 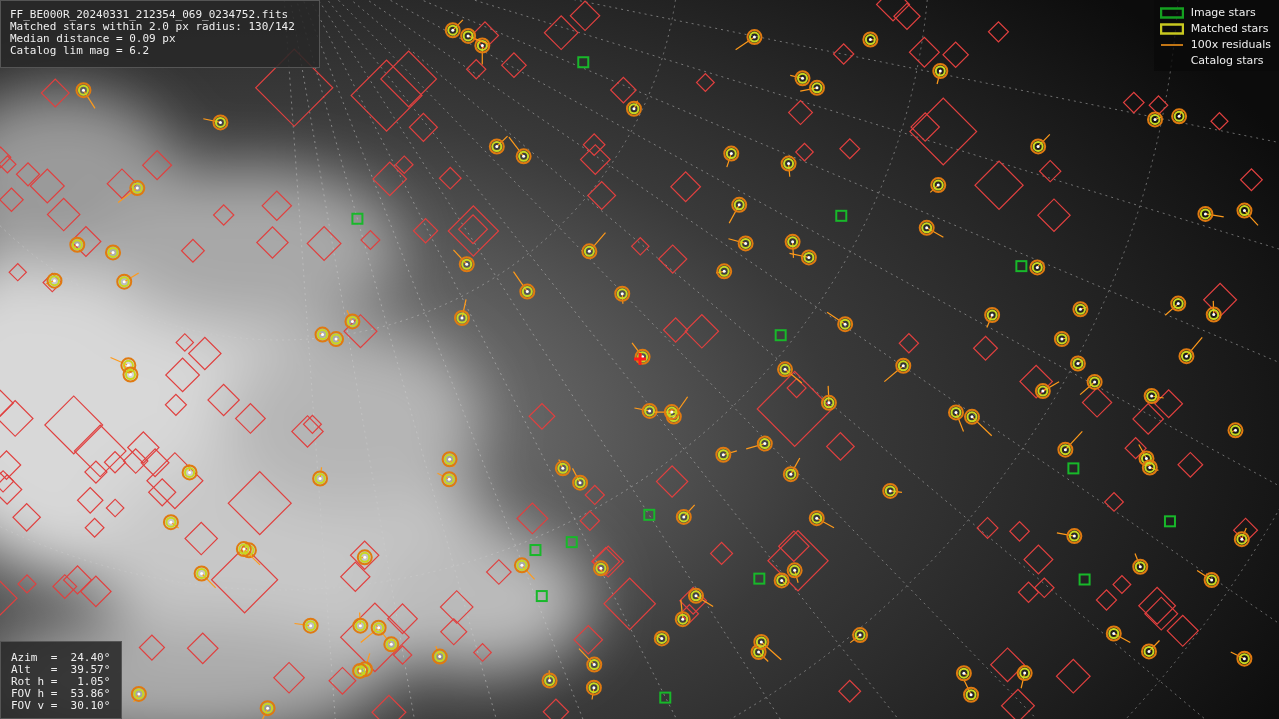 What do you see at coordinates (1230, 44) in the screenshot?
I see `legend-label: 100x residuals` at bounding box center [1230, 44].